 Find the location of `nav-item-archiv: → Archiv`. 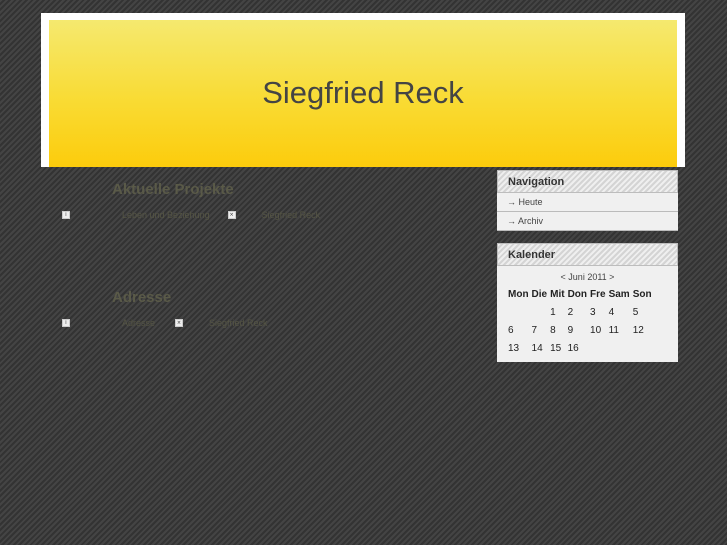

nav-item-archiv: → Archiv is located at coordinates (587, 221).